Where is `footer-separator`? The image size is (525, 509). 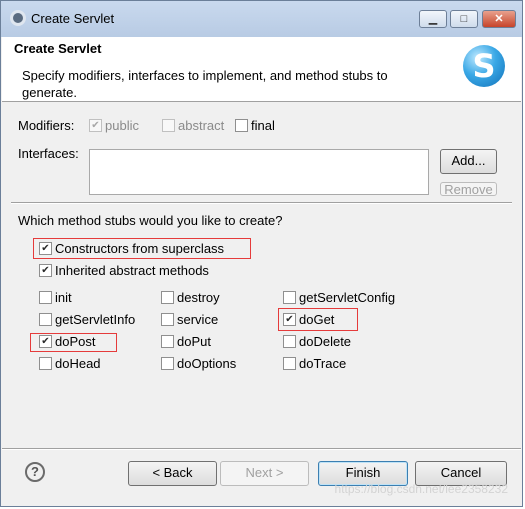
footer-separator is located at coordinates (261, 449).